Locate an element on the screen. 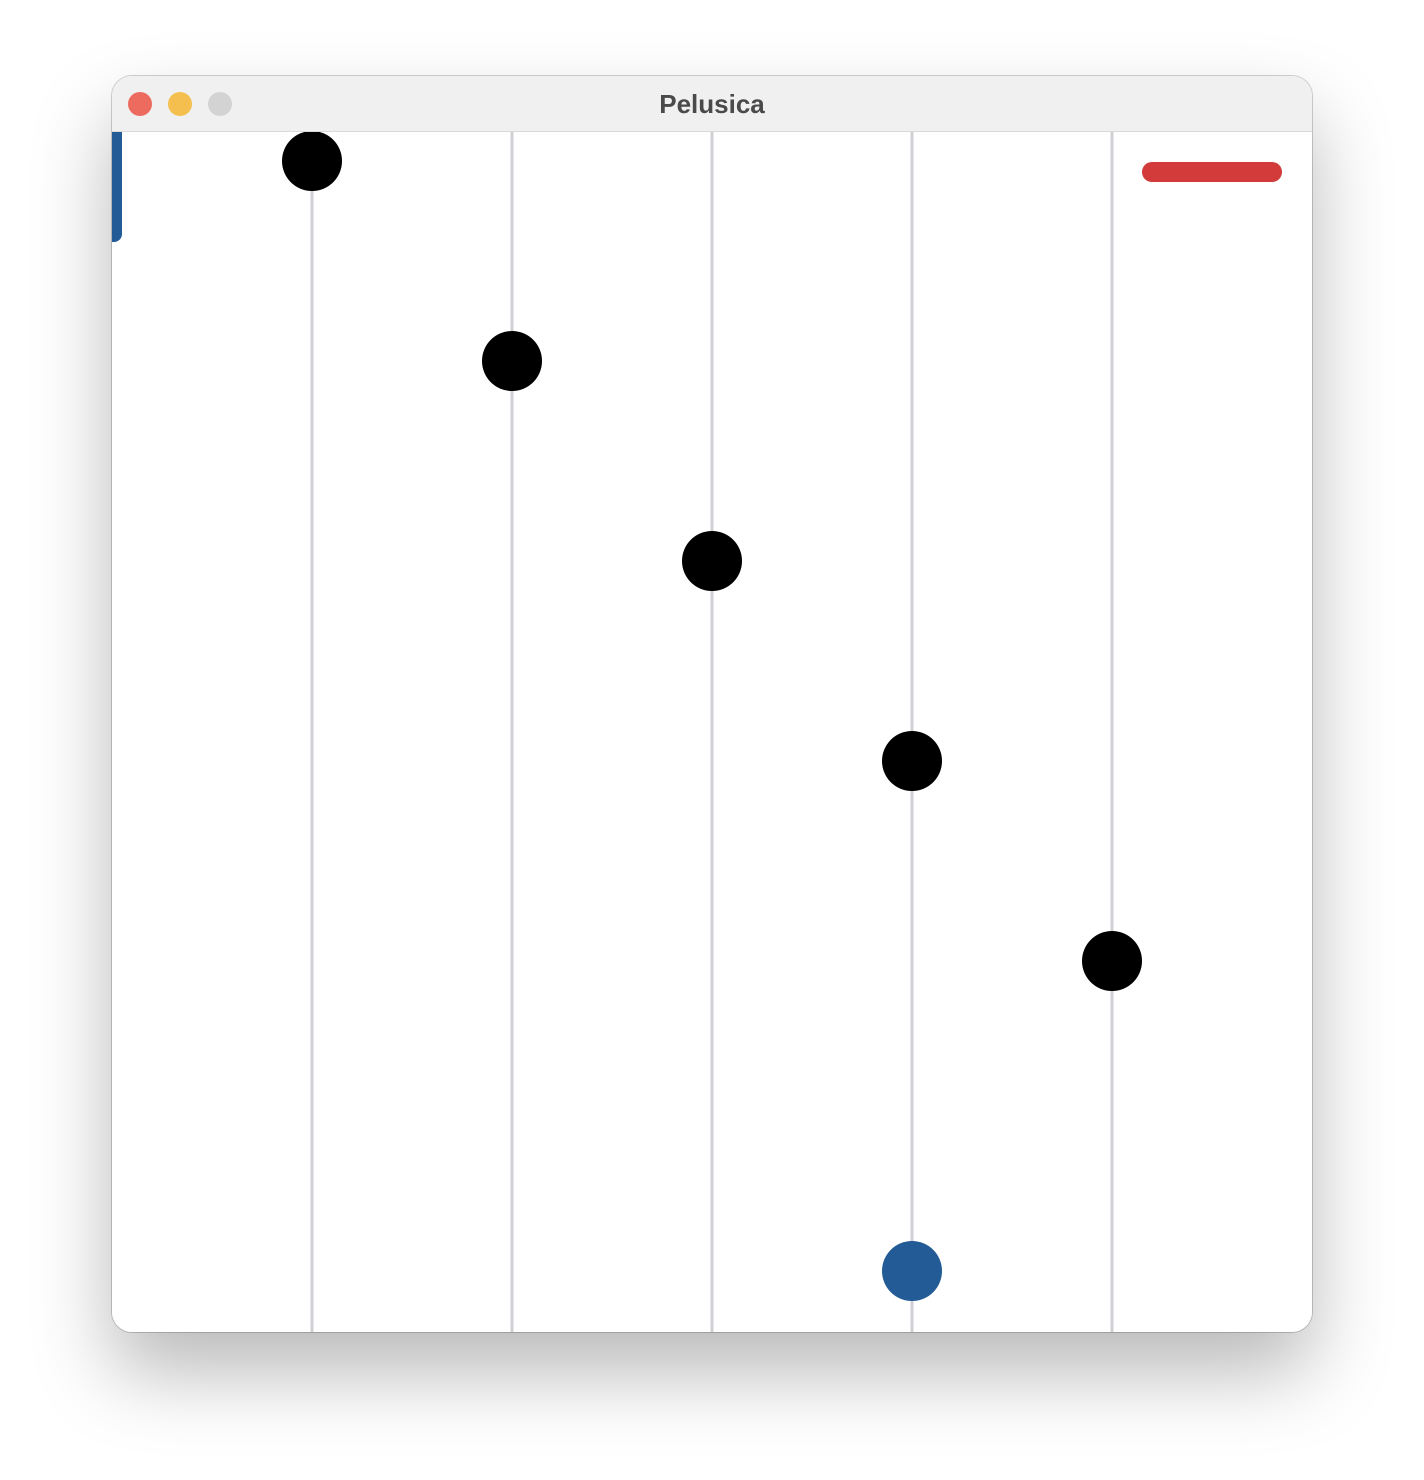 Image resolution: width=1424 pixels, height=1480 pixels. window-title: Pelusica is located at coordinates (712, 104).